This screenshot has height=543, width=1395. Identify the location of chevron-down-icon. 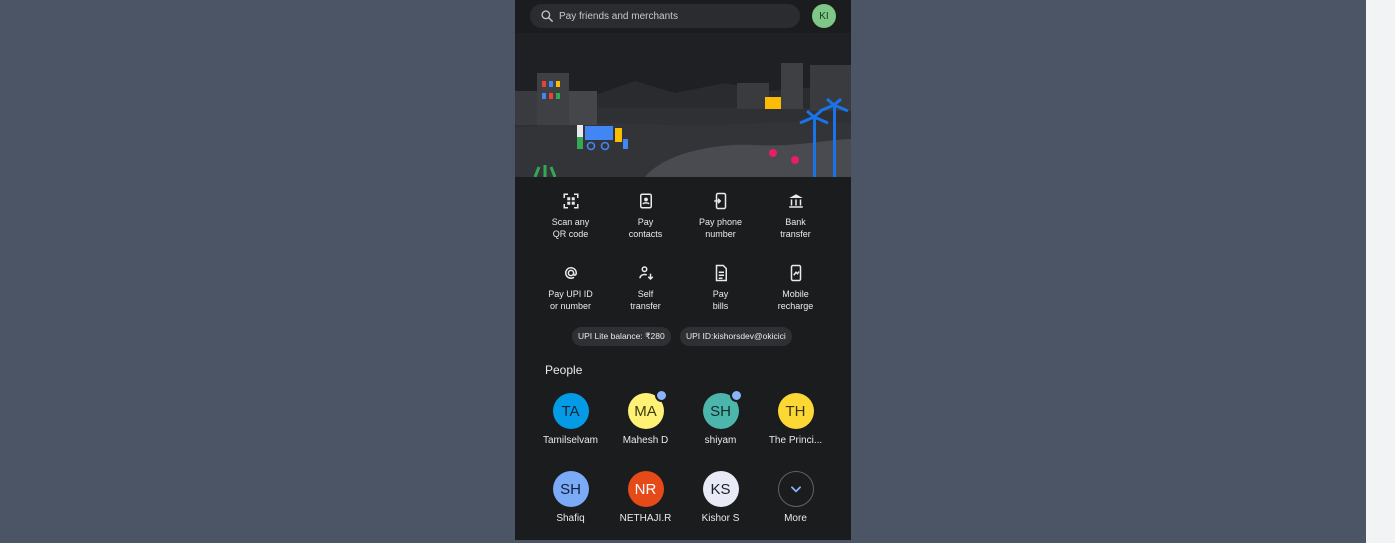
(795, 489).